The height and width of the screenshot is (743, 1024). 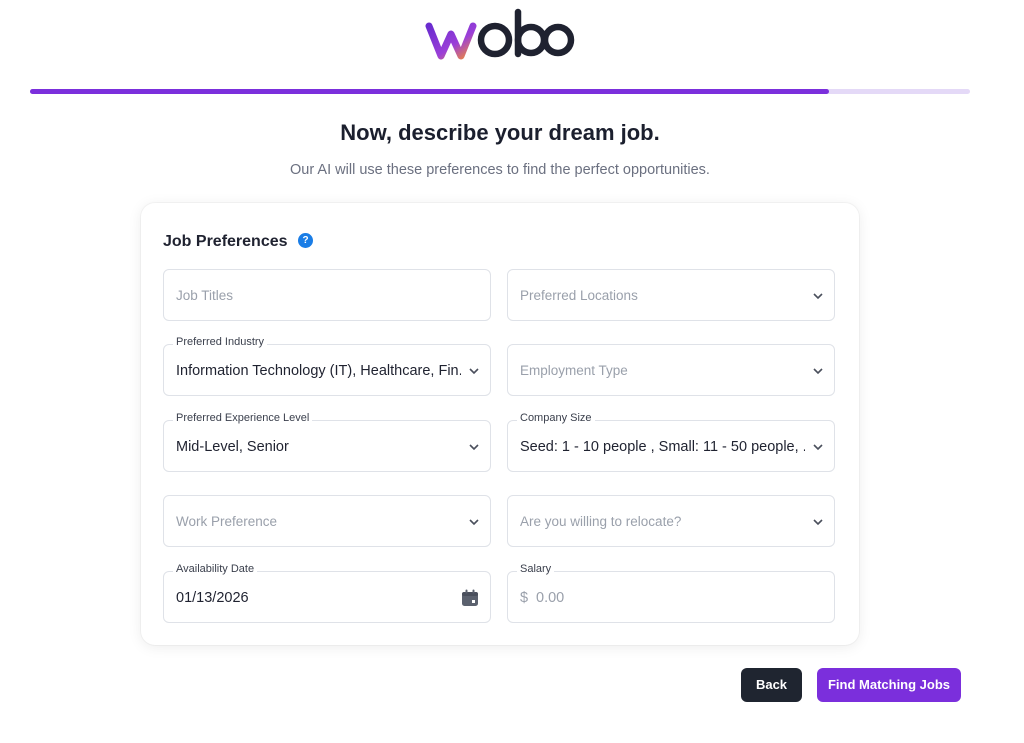 What do you see at coordinates (232, 447) in the screenshot?
I see `experience-level-value: Mid-Level, Senior` at bounding box center [232, 447].